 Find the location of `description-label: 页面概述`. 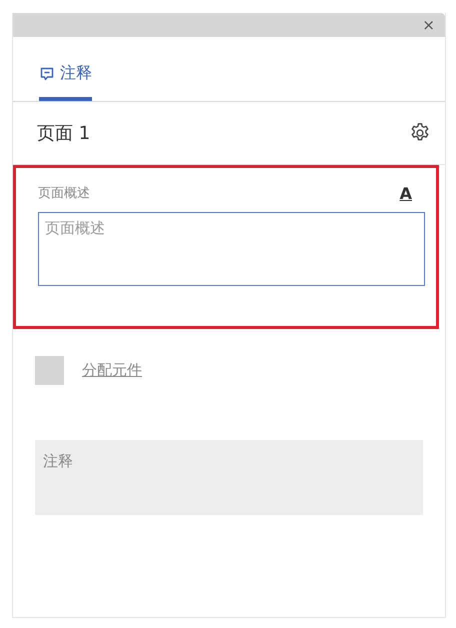

description-label: 页面概述 is located at coordinates (64, 193).